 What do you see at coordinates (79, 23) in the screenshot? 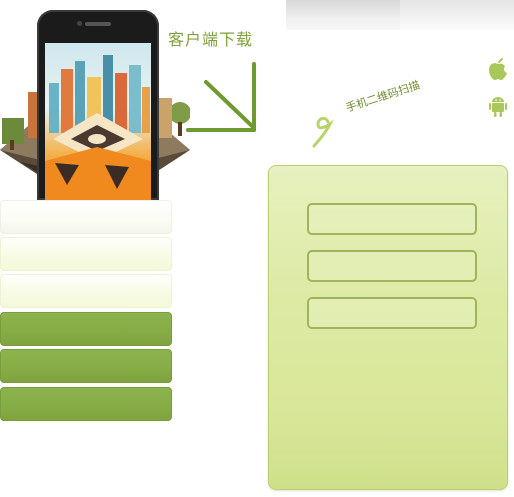
I see `phone-camera` at bounding box center [79, 23].